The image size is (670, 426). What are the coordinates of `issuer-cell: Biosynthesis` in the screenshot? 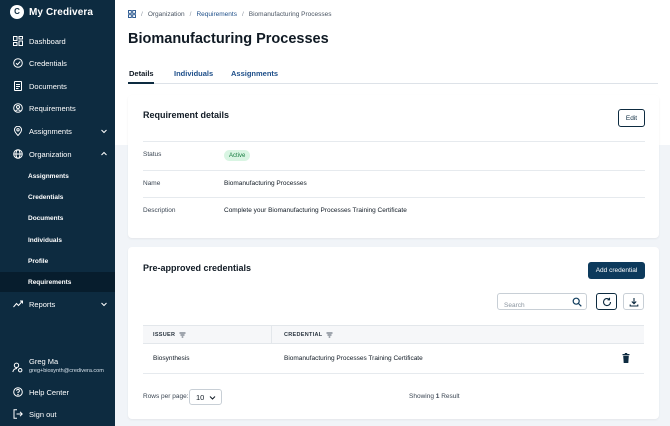 It's located at (171, 358).